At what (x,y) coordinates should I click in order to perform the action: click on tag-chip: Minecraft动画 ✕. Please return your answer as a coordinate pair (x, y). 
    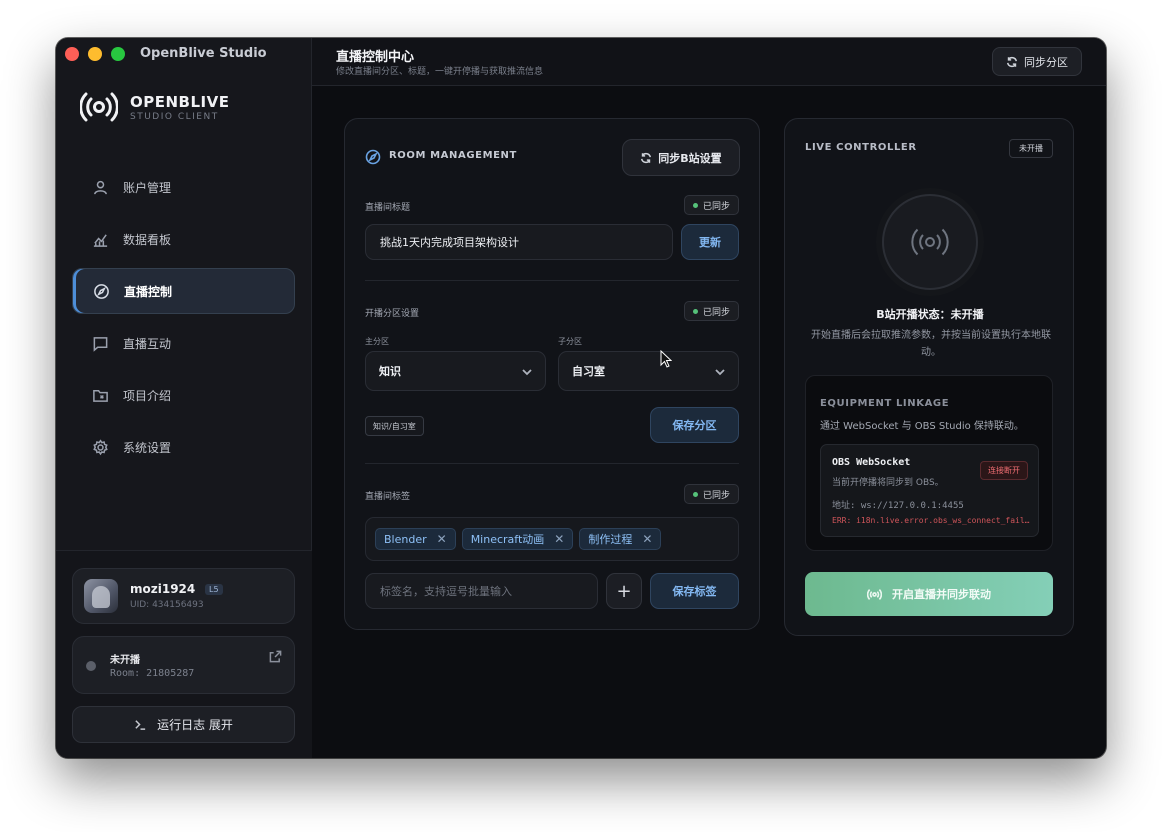
    Looking at the image, I should click on (517, 539).